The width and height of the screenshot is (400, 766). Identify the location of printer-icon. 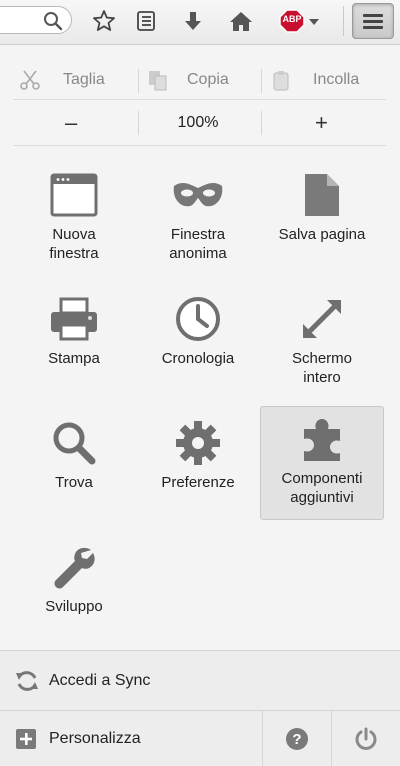
(74, 319).